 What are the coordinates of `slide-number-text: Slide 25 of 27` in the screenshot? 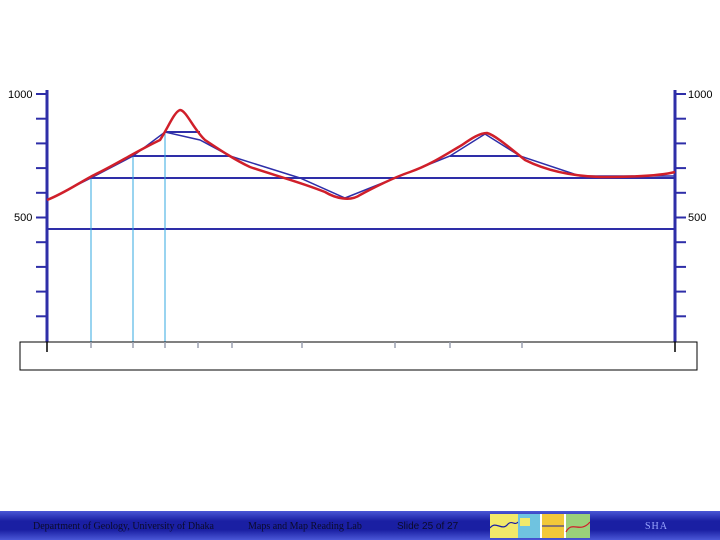 It's located at (428, 526).